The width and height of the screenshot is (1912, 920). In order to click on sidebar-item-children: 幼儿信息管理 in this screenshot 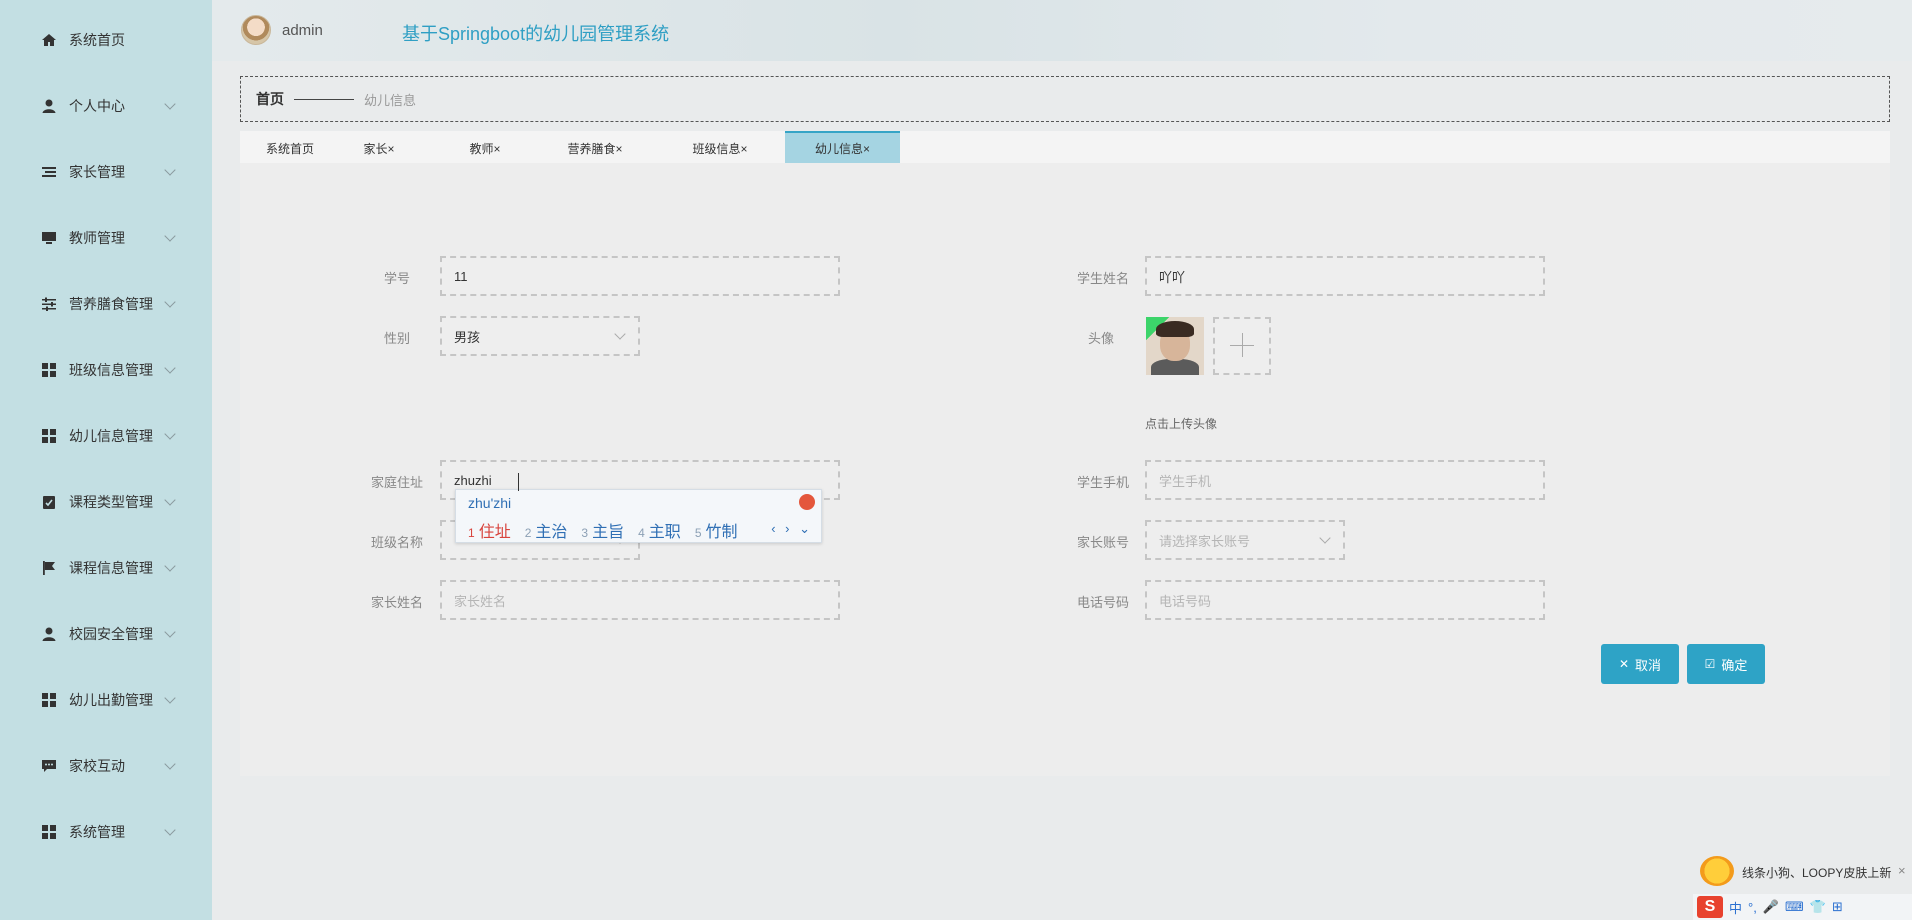, I will do `click(106, 436)`.